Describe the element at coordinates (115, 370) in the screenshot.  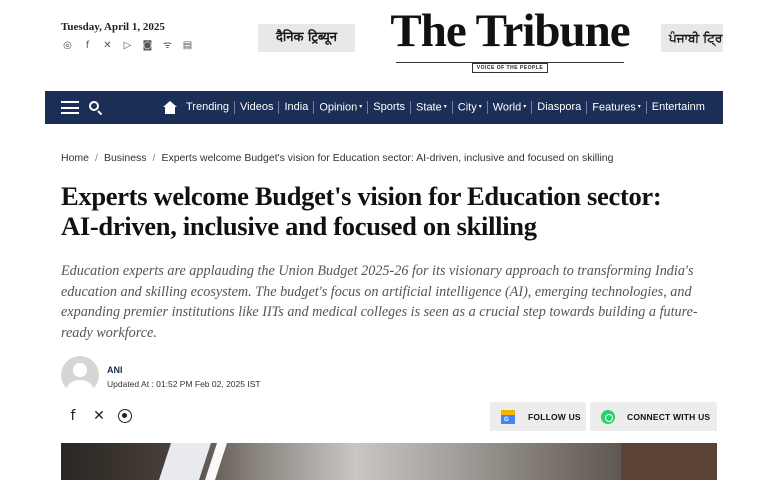
I see `author-name: ANI` at that location.